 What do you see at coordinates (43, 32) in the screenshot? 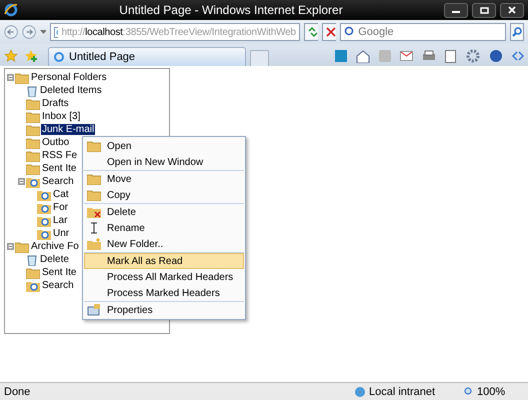
I see `dropdown-caret-icon` at bounding box center [43, 32].